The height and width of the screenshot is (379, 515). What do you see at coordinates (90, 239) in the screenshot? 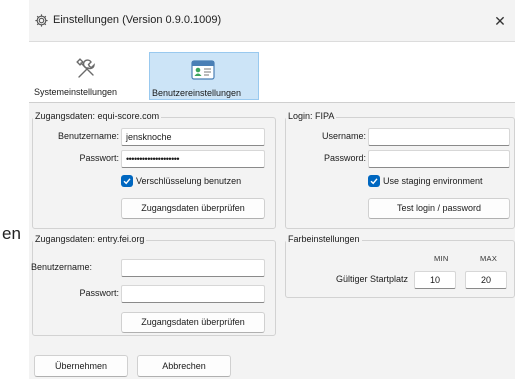
I see `group-legend: Zugangsdaten: entry.fei.org` at bounding box center [90, 239].